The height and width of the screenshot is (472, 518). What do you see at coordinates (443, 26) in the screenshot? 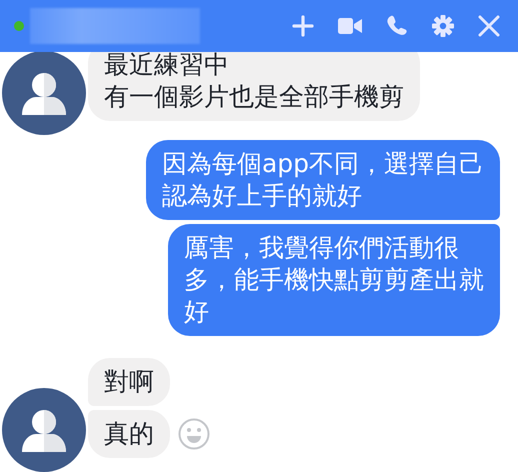
I see `gear-icon` at bounding box center [443, 26].